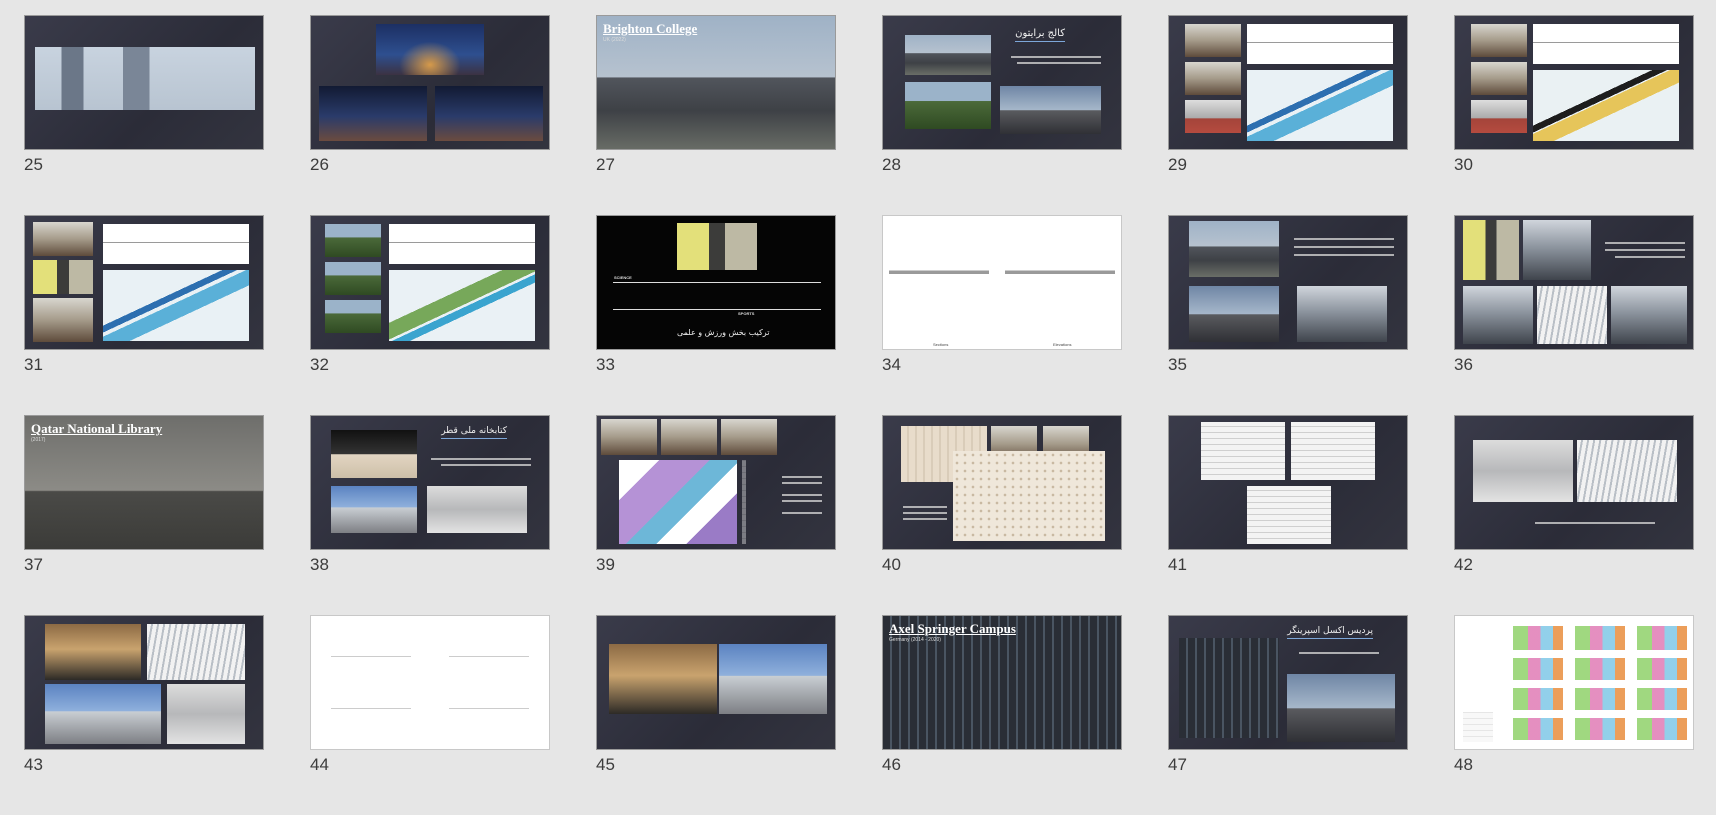  I want to click on section-drawing, so click(1320, 44).